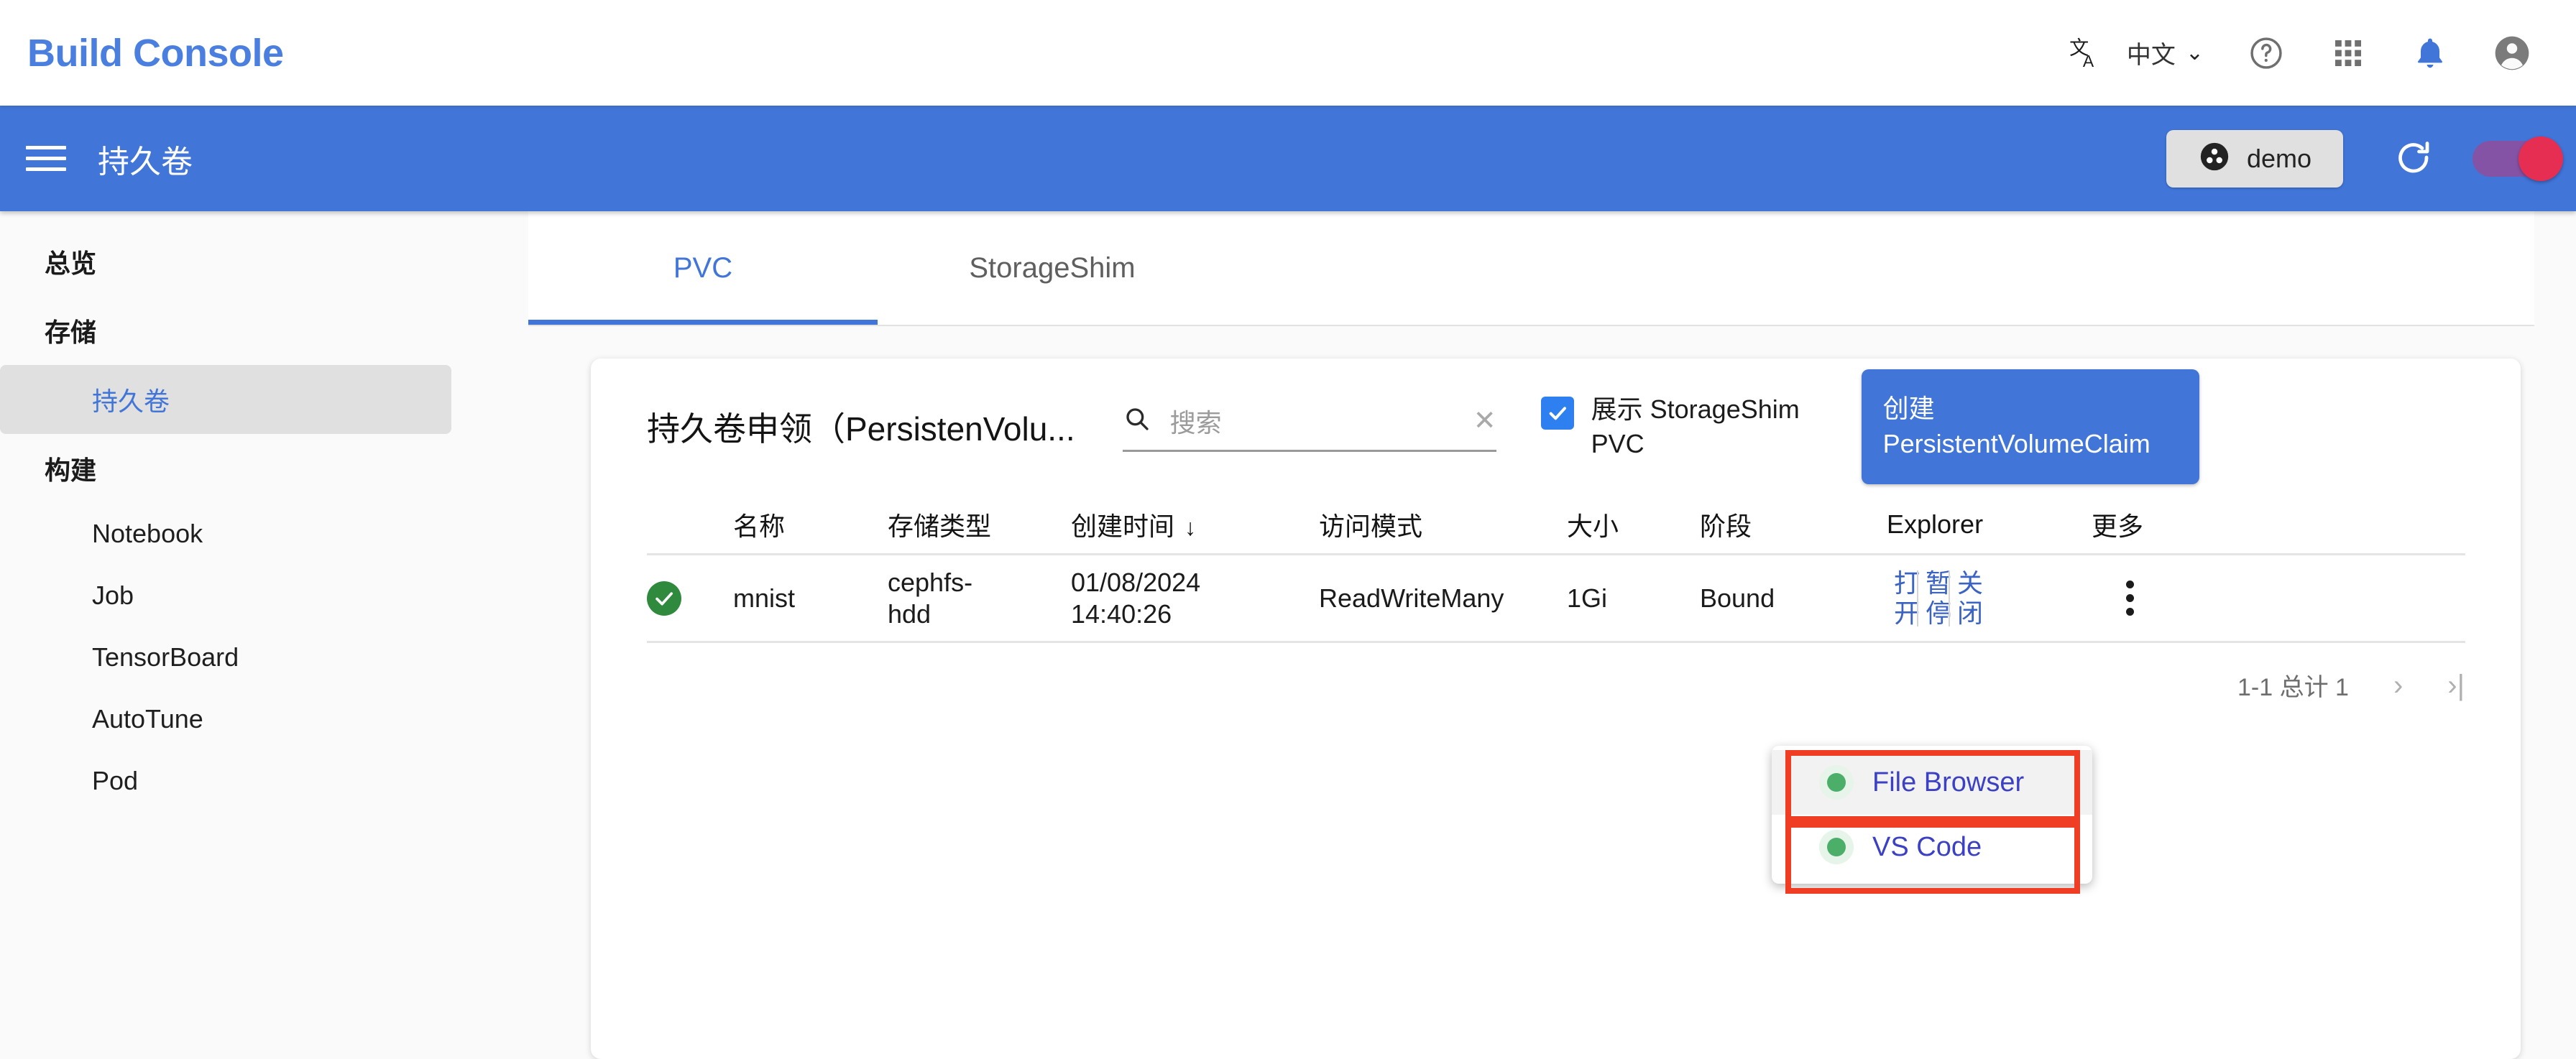 This screenshot has width=2576, height=1059. Describe the element at coordinates (1136, 582) in the screenshot. I see `row-created-date: 01/08/2024` at that location.